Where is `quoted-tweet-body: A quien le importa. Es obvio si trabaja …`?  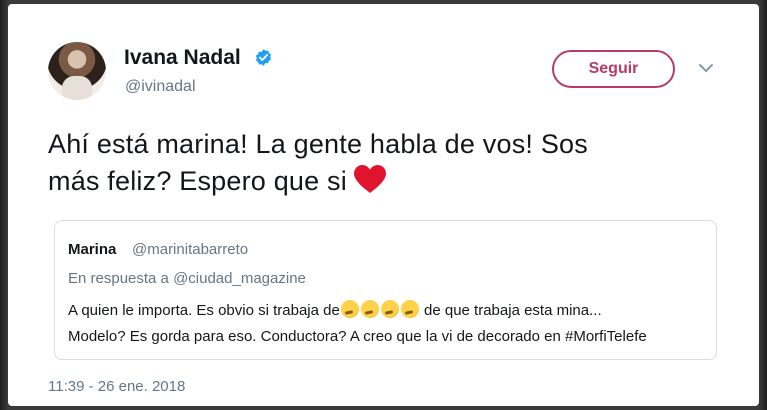 quoted-tweet-body: A quien le importa. Es obvio si trabaja … is located at coordinates (388, 324).